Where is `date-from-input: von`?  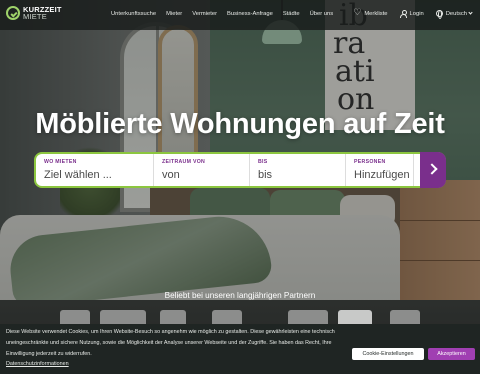 date-from-input: von is located at coordinates (205, 175).